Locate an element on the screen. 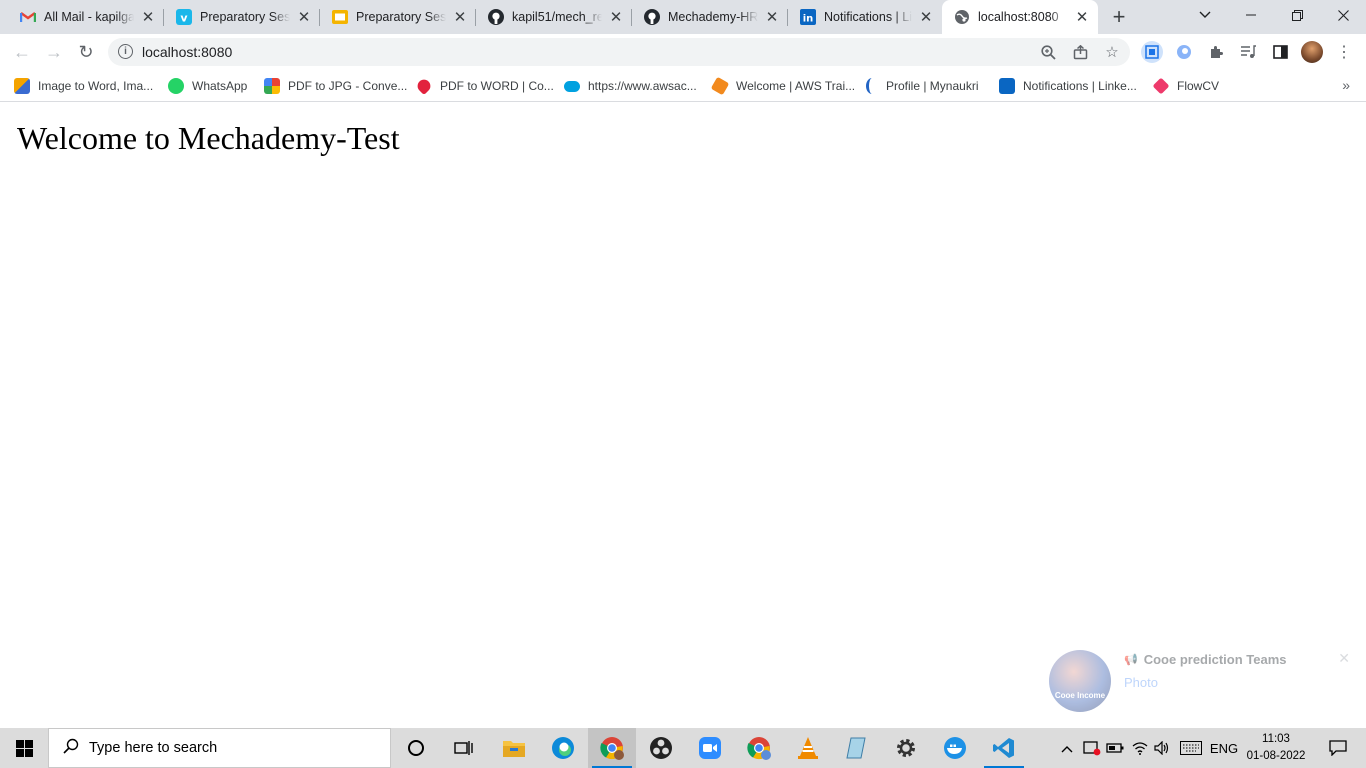 The height and width of the screenshot is (768, 1366). action-center-button is located at coordinates (1338, 748).